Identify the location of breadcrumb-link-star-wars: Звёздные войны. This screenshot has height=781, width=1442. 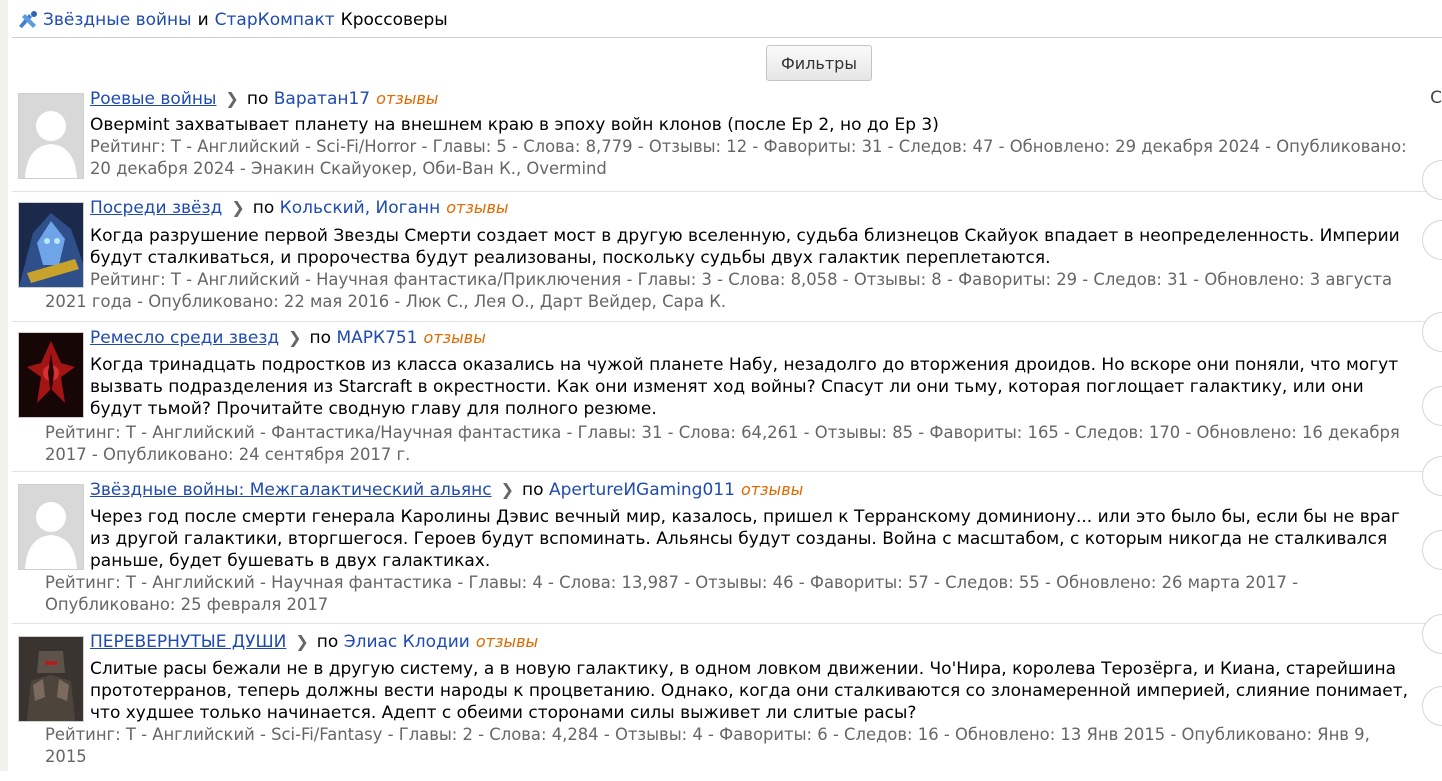
(117, 20).